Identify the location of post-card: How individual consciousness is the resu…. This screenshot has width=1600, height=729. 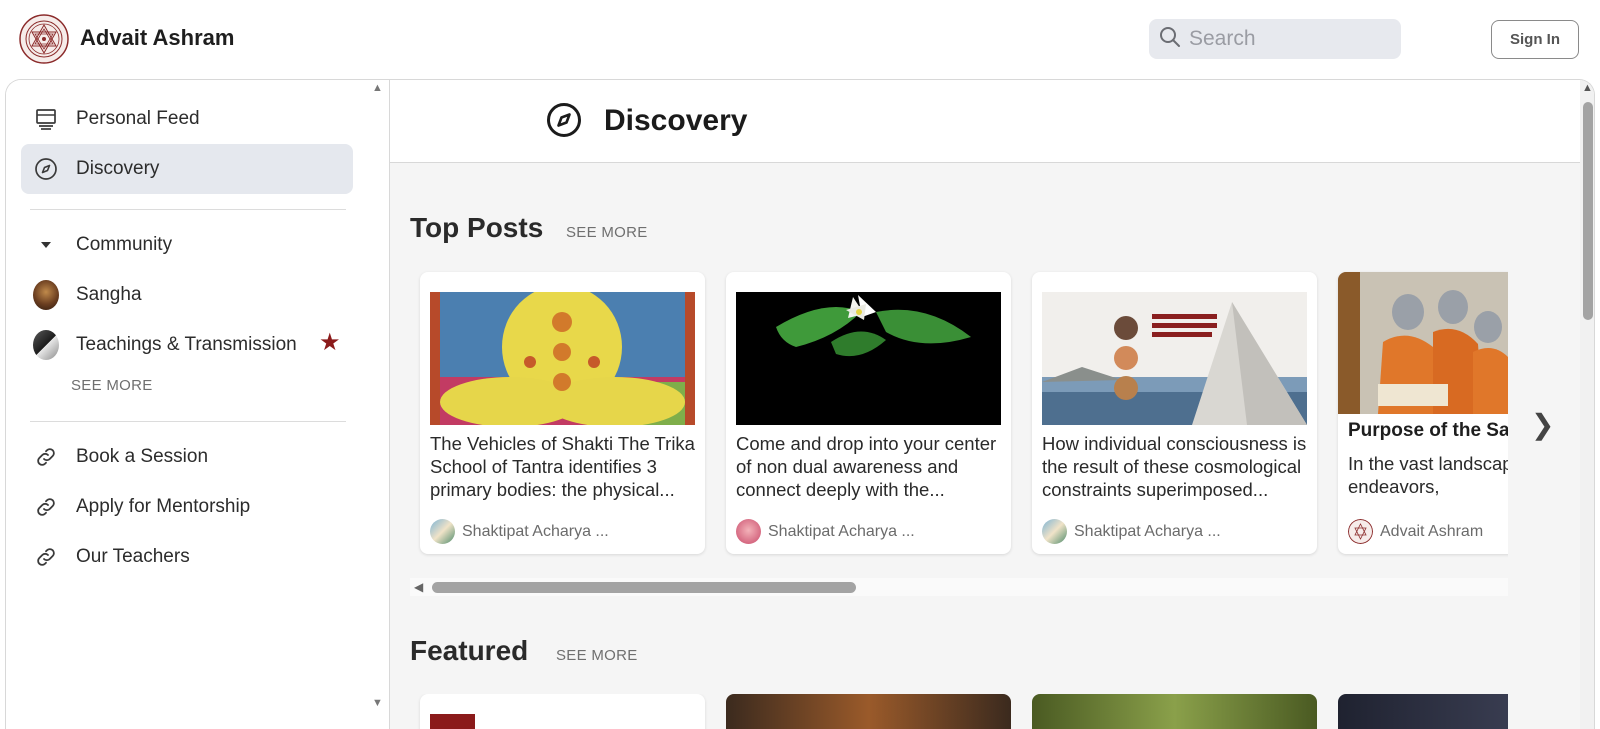
(1174, 413).